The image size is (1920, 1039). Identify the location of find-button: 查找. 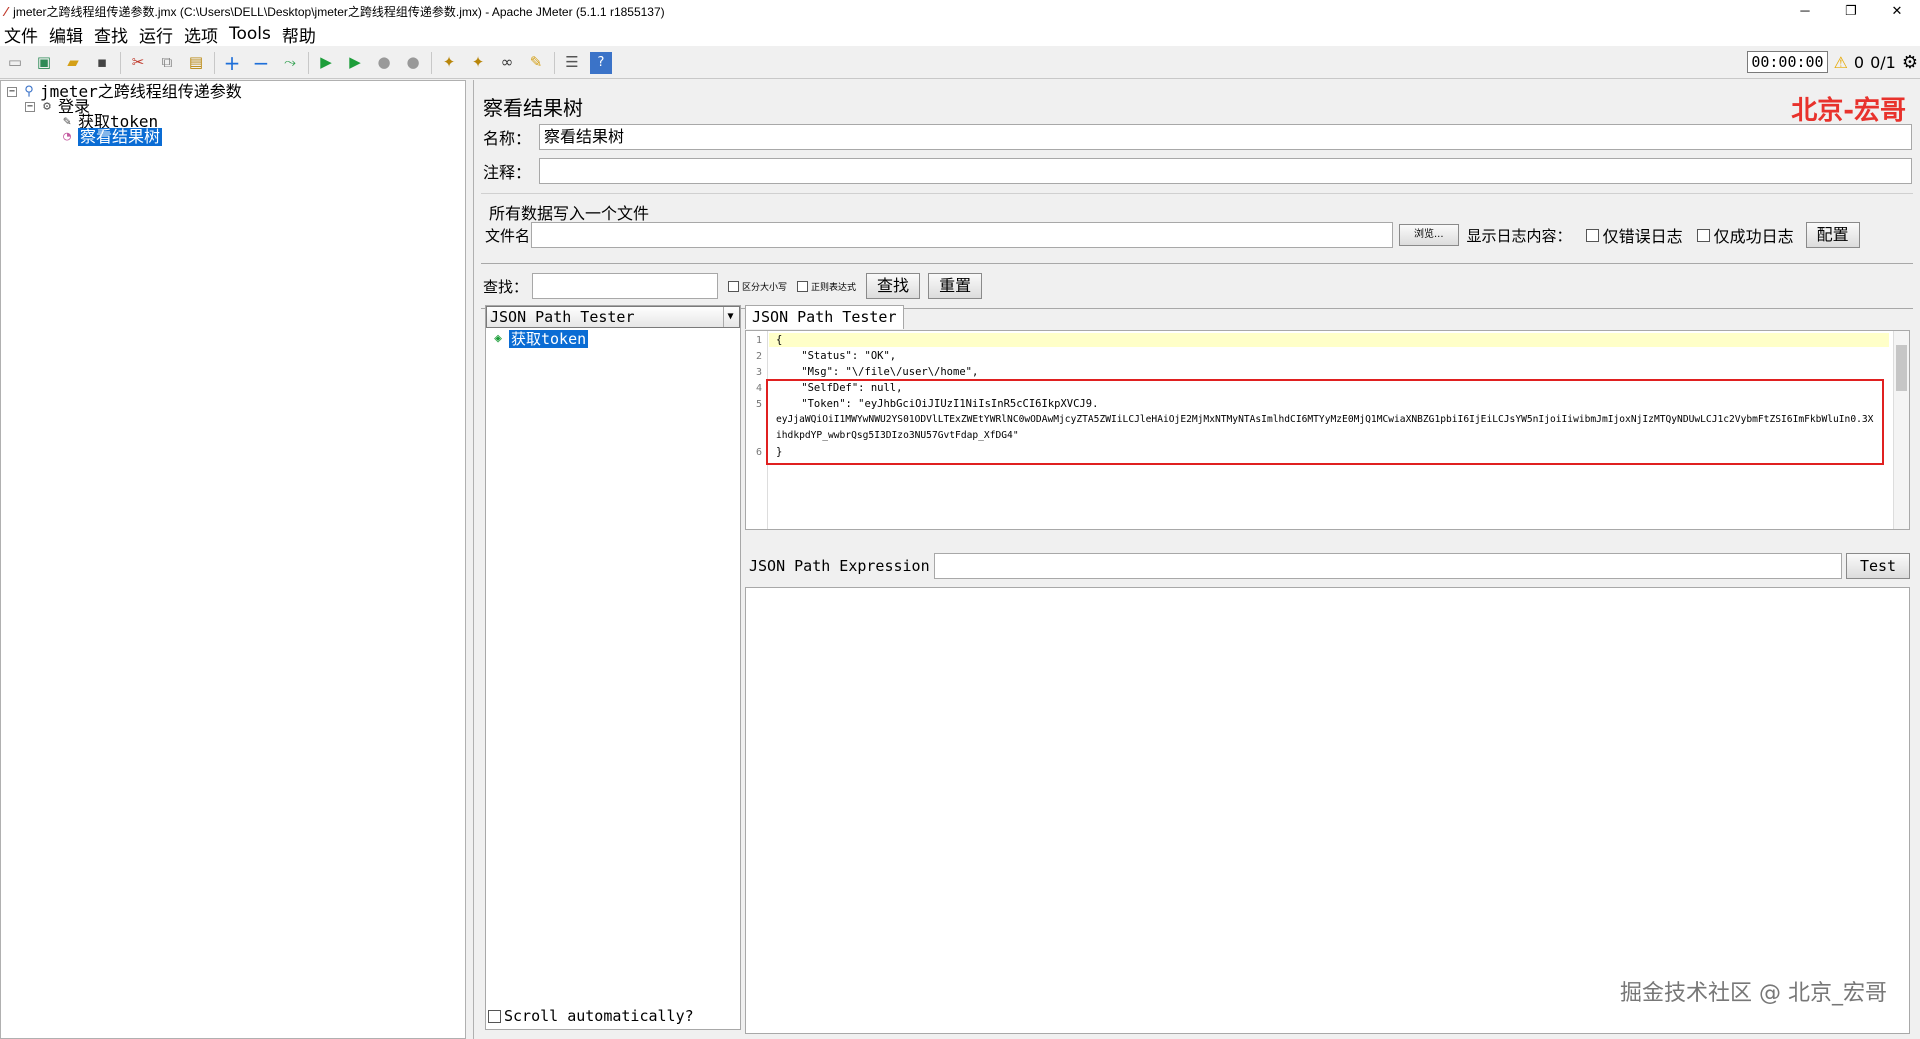
(893, 286).